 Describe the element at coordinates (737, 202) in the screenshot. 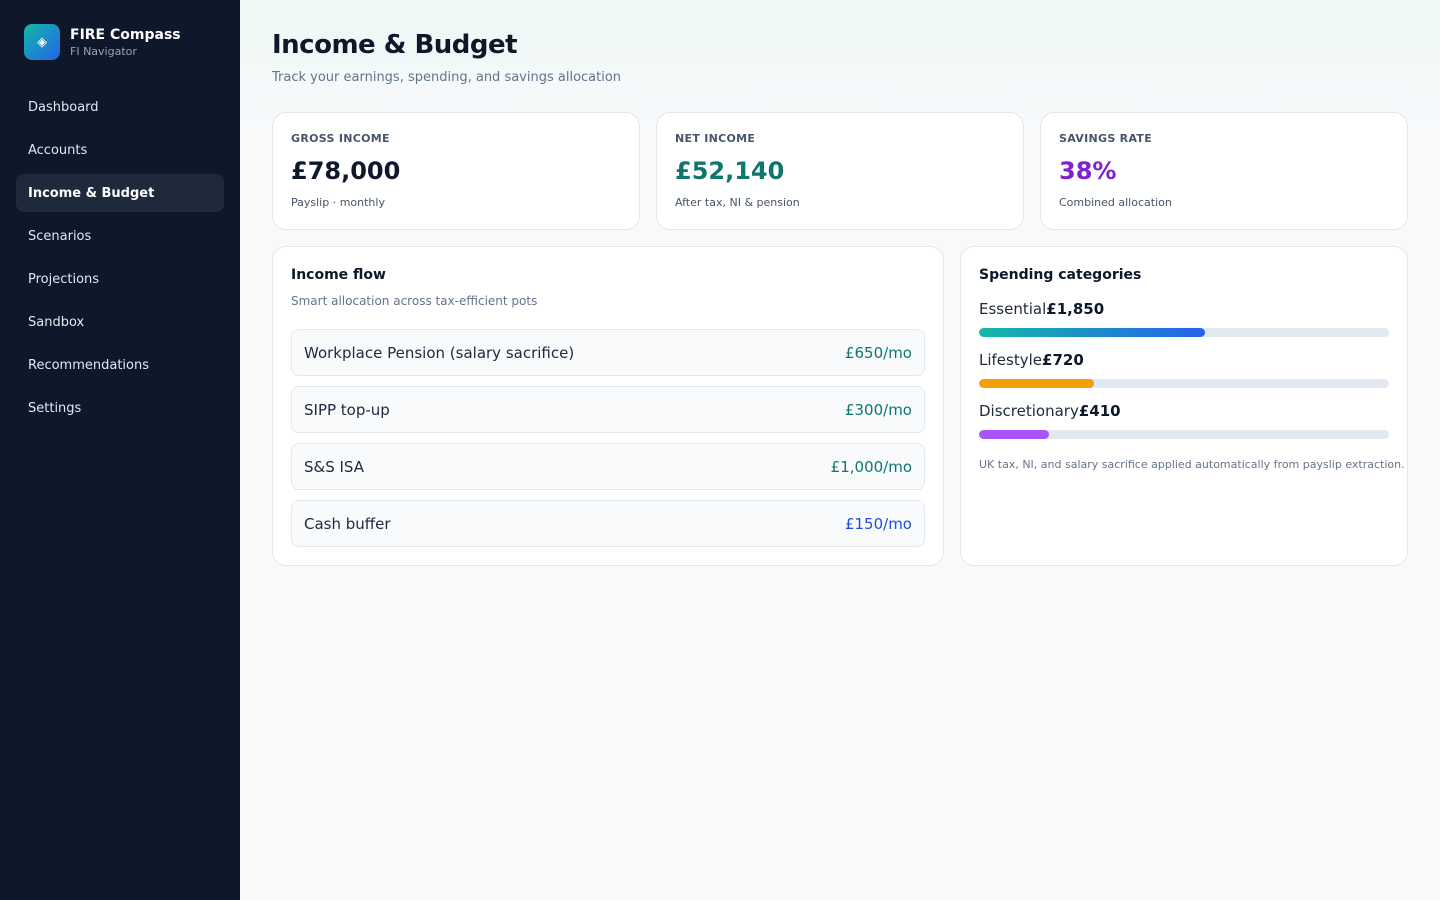

I see `stat-note: After tax, NI & pension` at that location.